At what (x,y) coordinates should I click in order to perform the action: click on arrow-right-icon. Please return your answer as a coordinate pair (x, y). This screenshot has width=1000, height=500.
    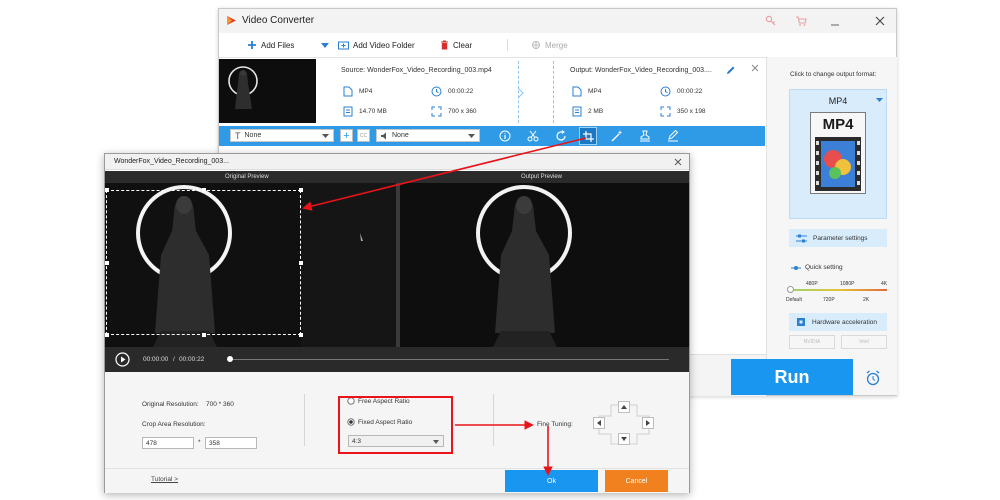
    Looking at the image, I should click on (520, 93).